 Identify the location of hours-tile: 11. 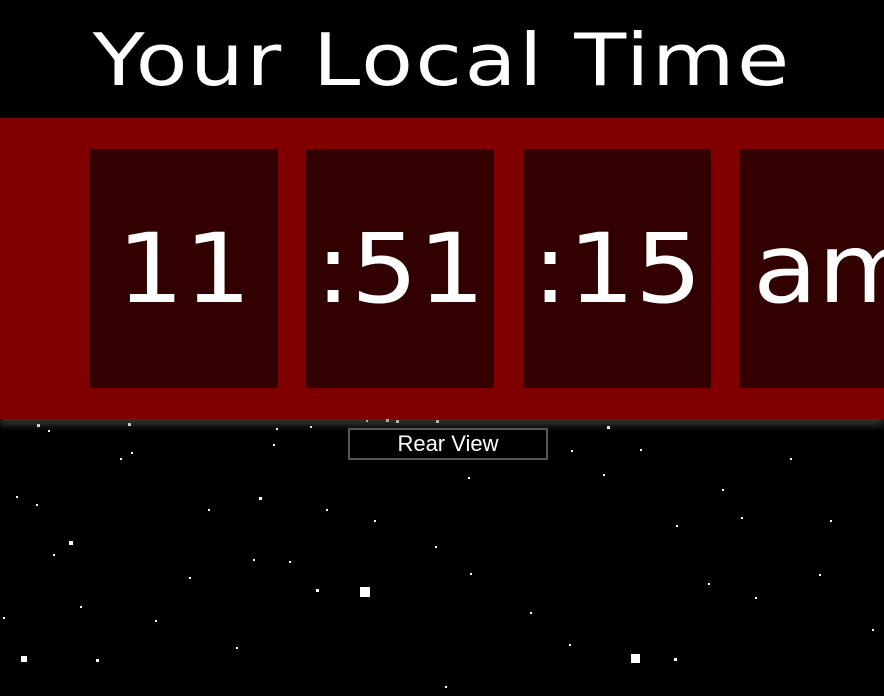
(184, 268).